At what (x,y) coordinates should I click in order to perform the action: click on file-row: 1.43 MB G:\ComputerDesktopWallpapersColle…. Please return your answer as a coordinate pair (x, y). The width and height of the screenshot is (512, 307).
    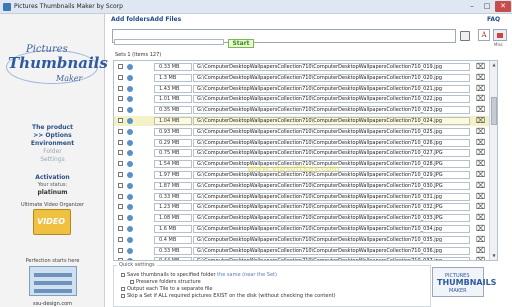
    Looking at the image, I should click on (301, 89).